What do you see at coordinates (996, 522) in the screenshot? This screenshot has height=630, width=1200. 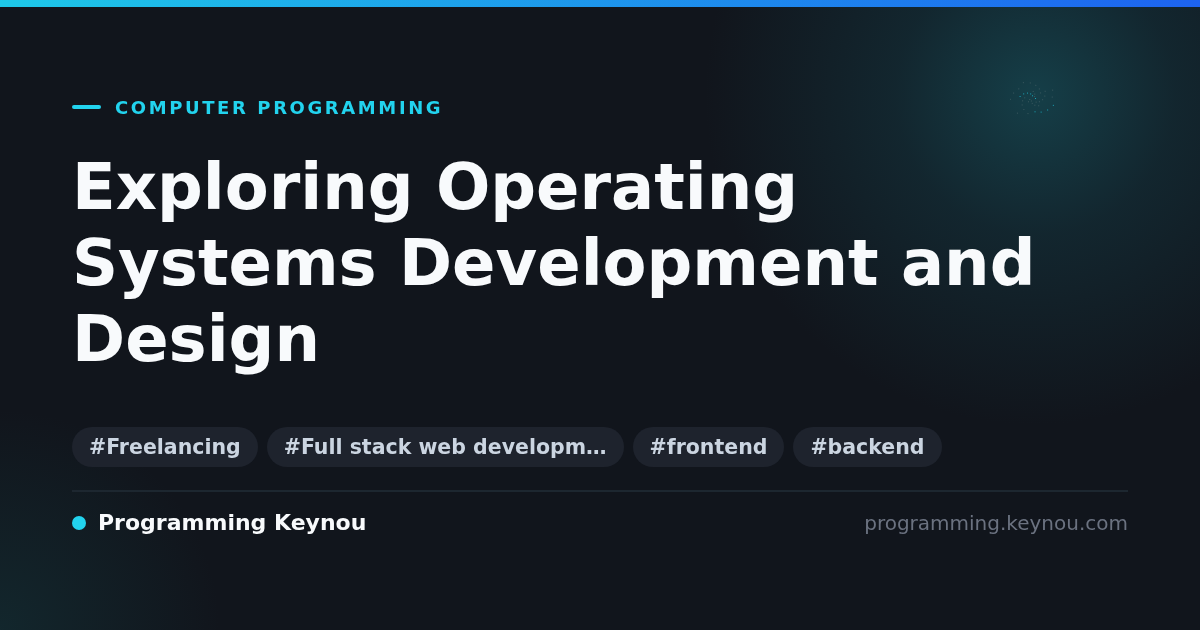 I see `site-url: programming.keynou.com` at bounding box center [996, 522].